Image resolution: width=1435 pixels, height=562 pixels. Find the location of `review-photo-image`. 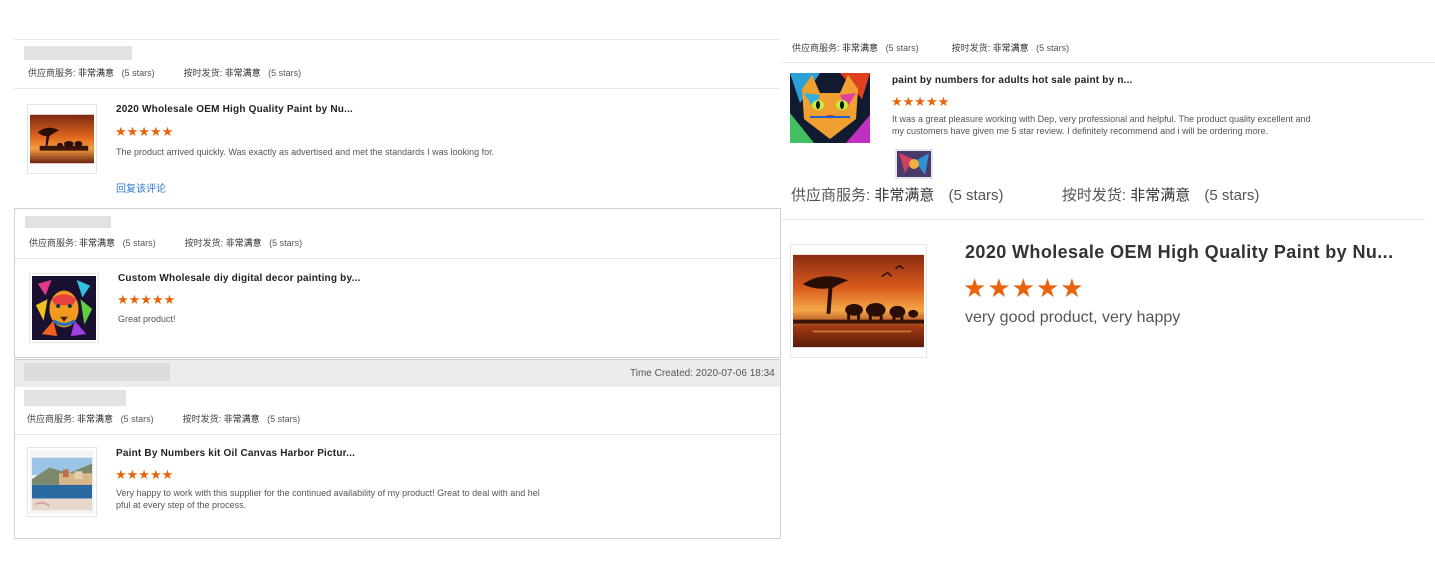

review-photo-image is located at coordinates (914, 164).